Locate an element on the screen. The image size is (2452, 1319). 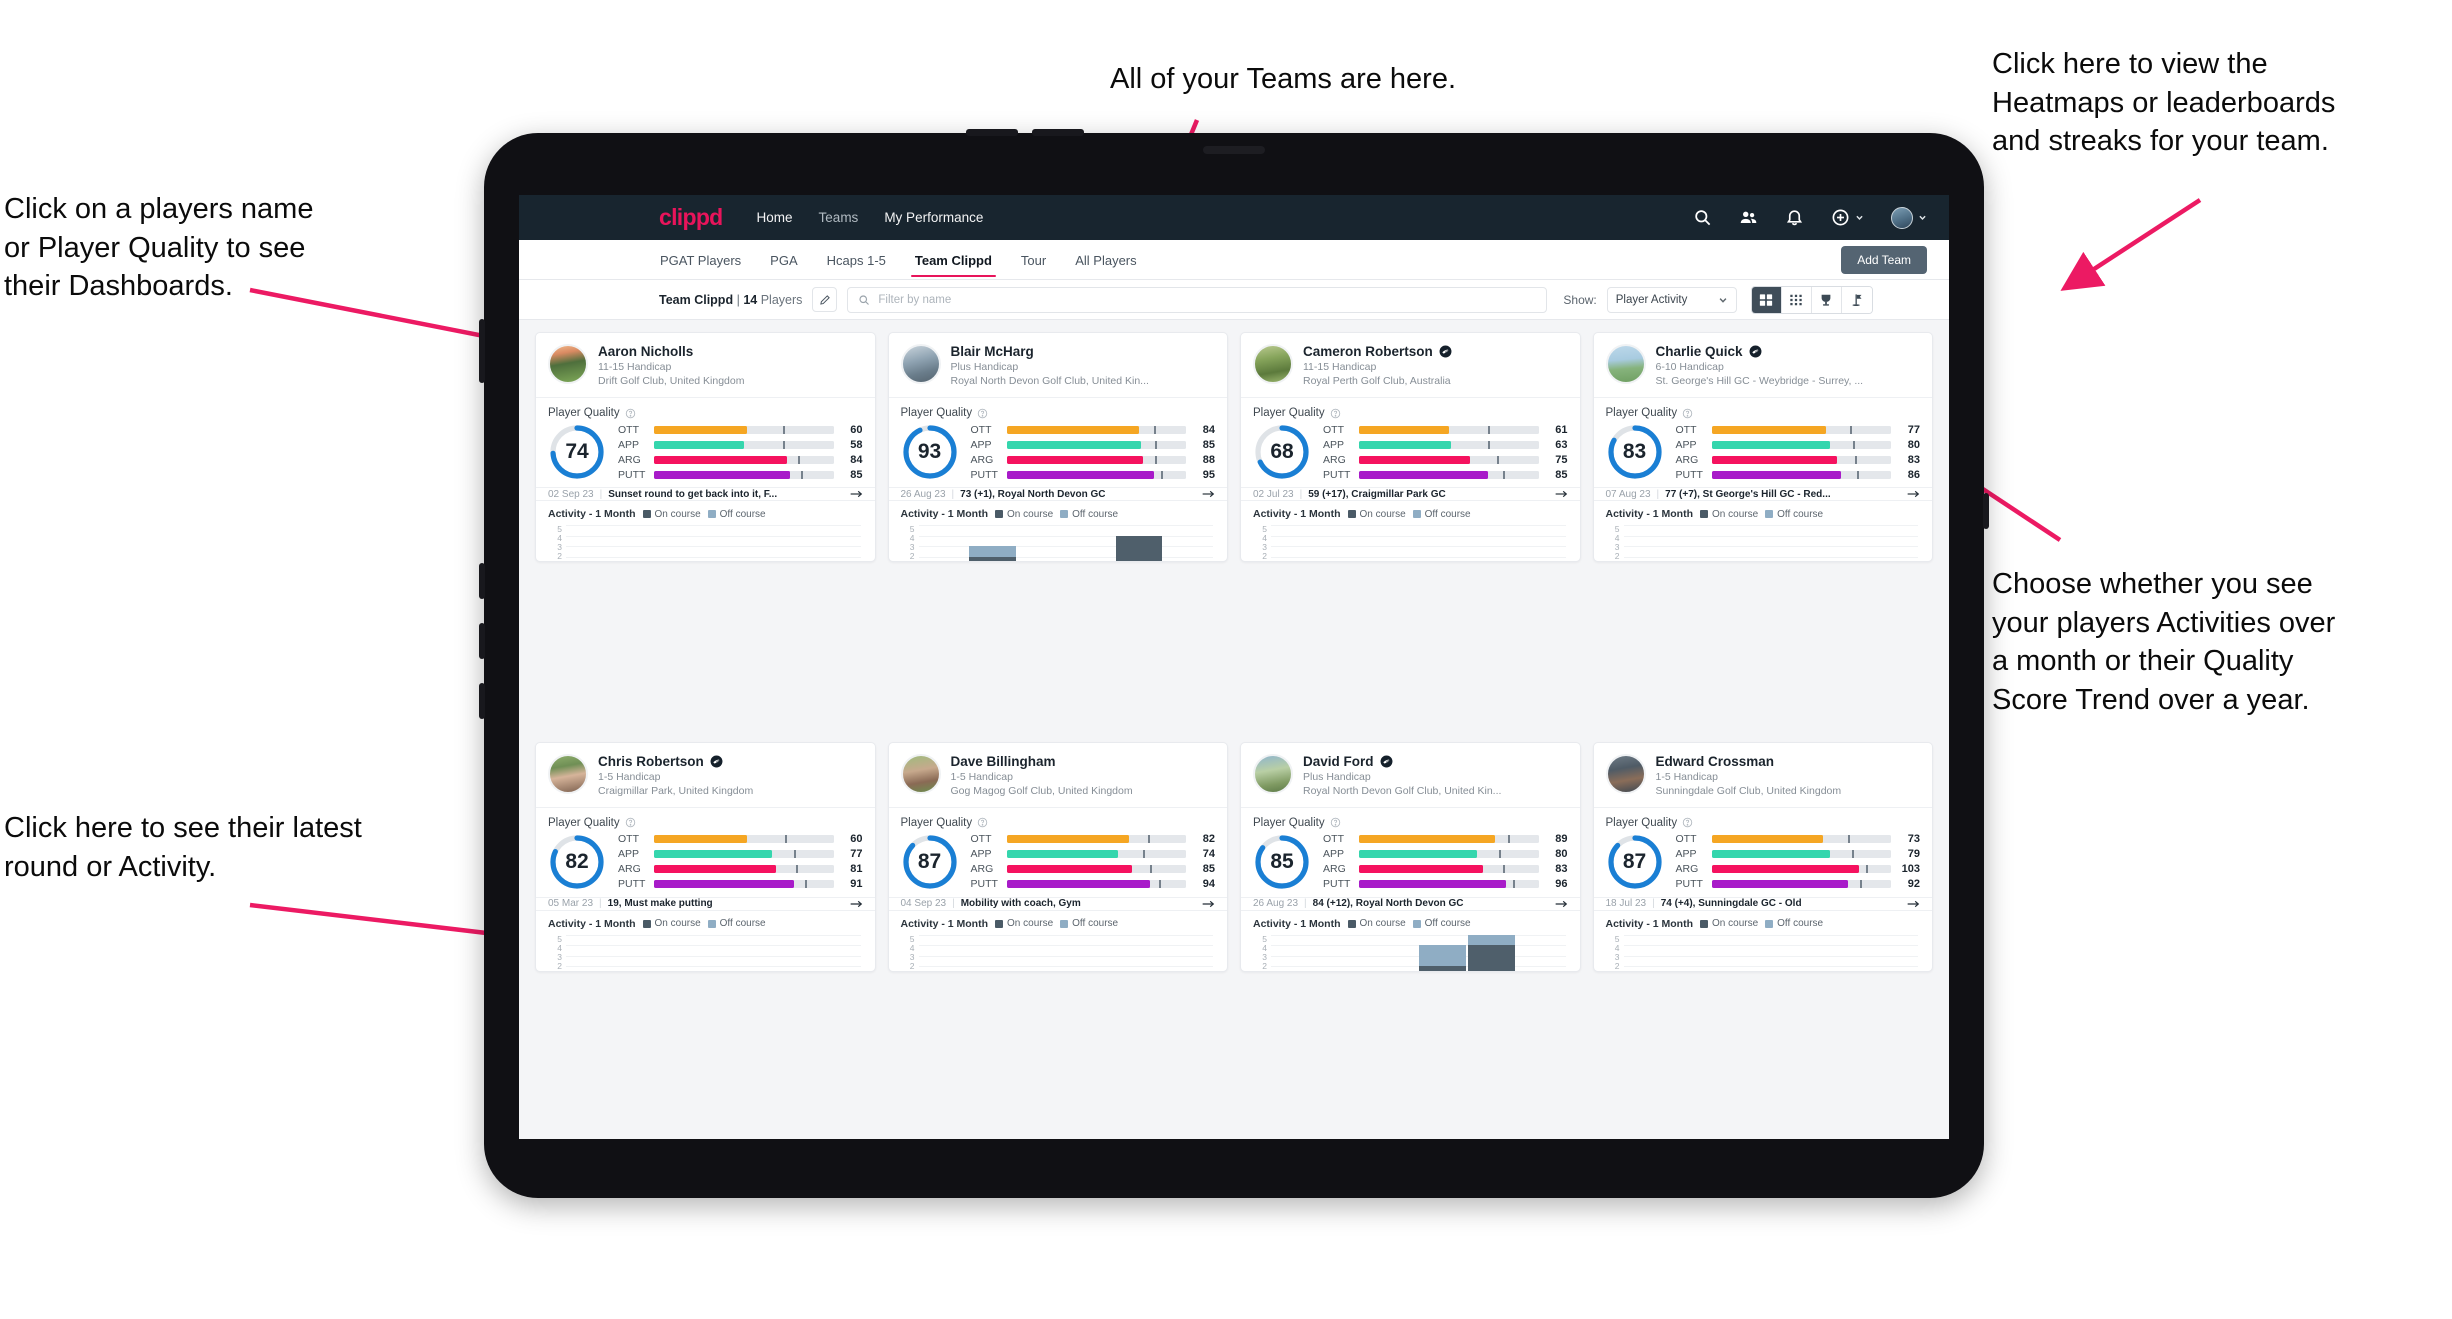
player-name-row: David Ford is located at coordinates (1402, 761).